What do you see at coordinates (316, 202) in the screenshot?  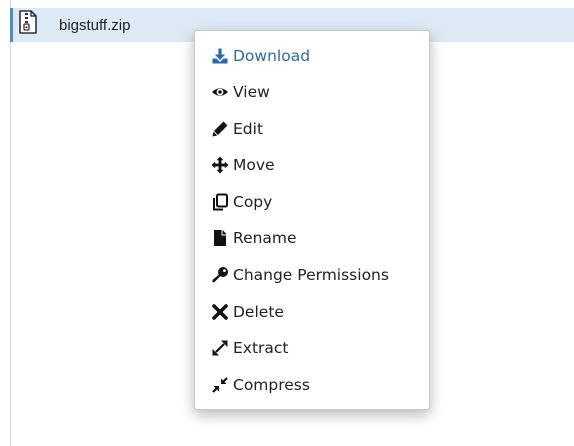 I see `menu-item-copy: Copy` at bounding box center [316, 202].